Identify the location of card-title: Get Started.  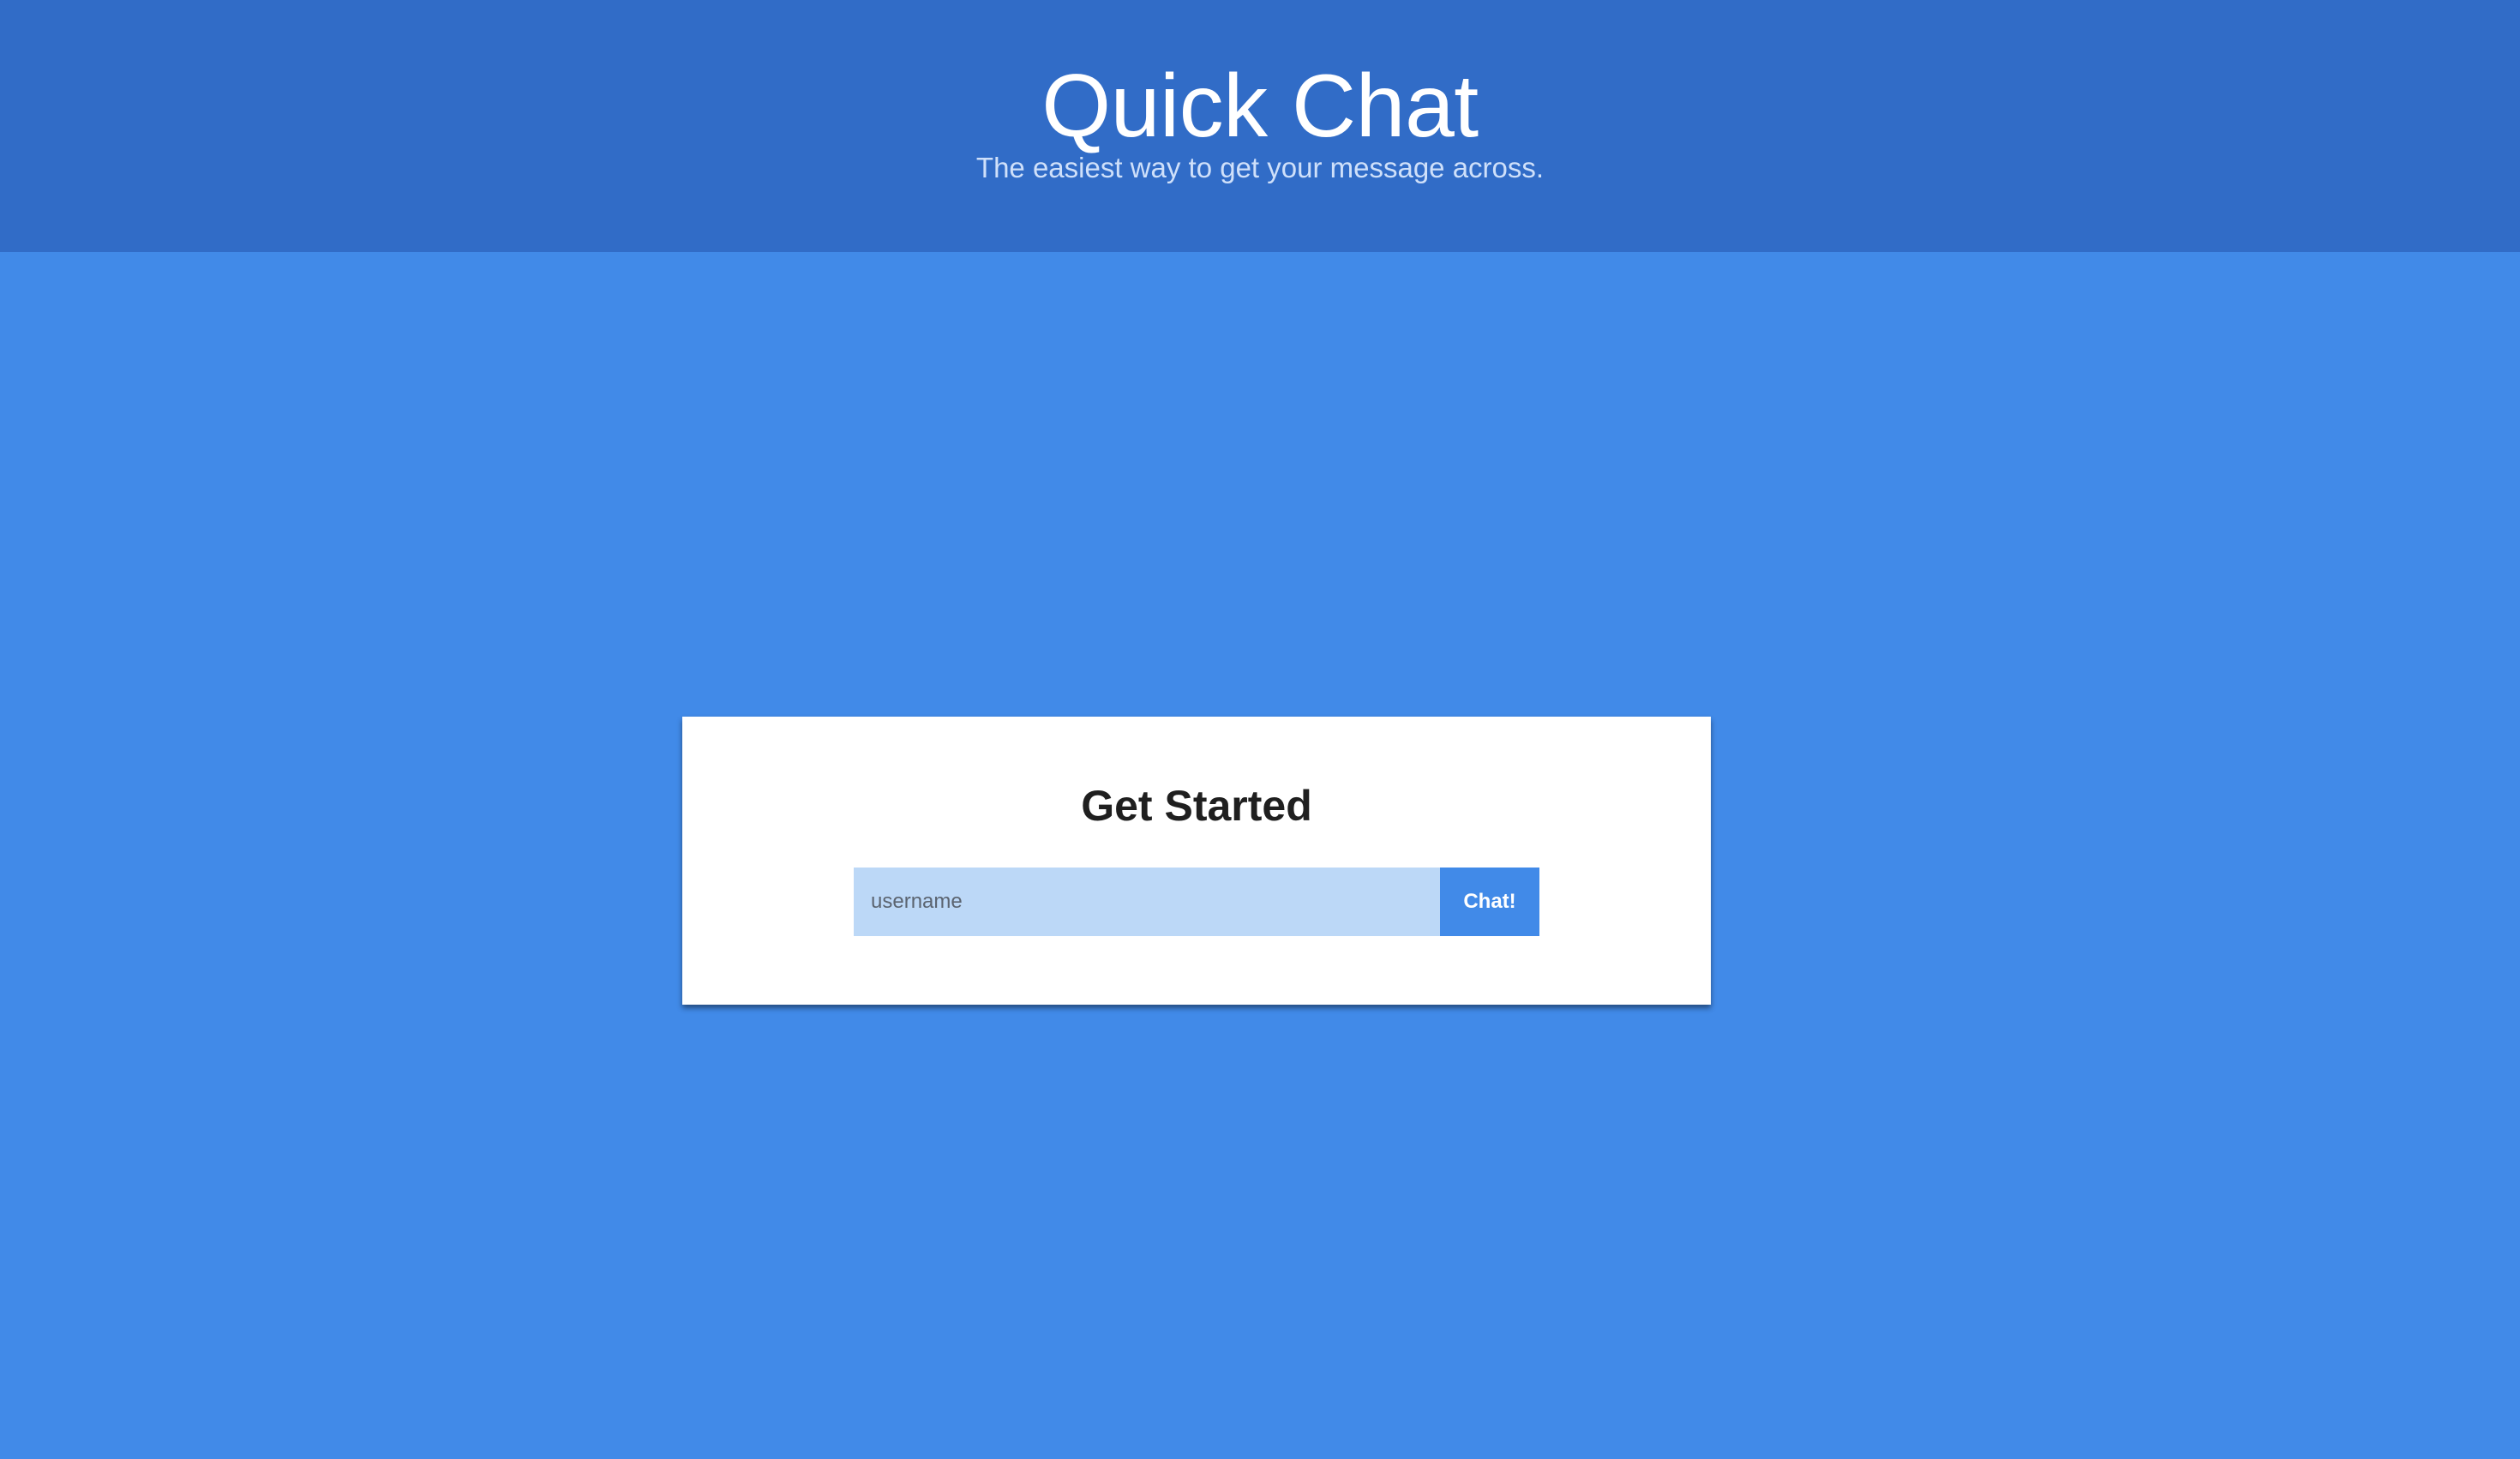
(1196, 806).